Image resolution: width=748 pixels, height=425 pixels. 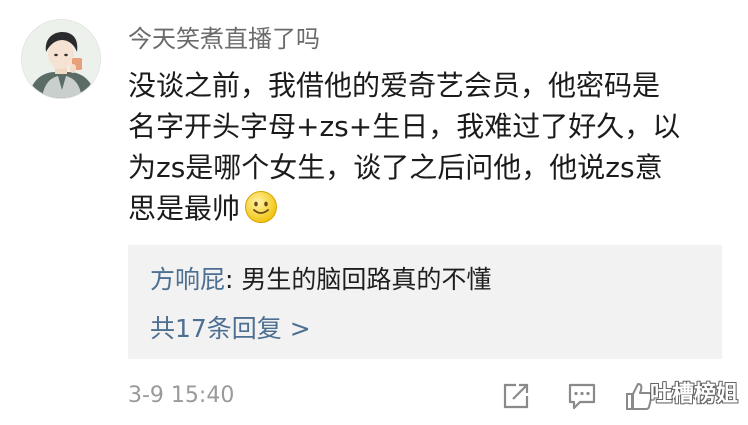 I want to click on comment-username: 今天笑煮直播了吗, so click(x=224, y=39).